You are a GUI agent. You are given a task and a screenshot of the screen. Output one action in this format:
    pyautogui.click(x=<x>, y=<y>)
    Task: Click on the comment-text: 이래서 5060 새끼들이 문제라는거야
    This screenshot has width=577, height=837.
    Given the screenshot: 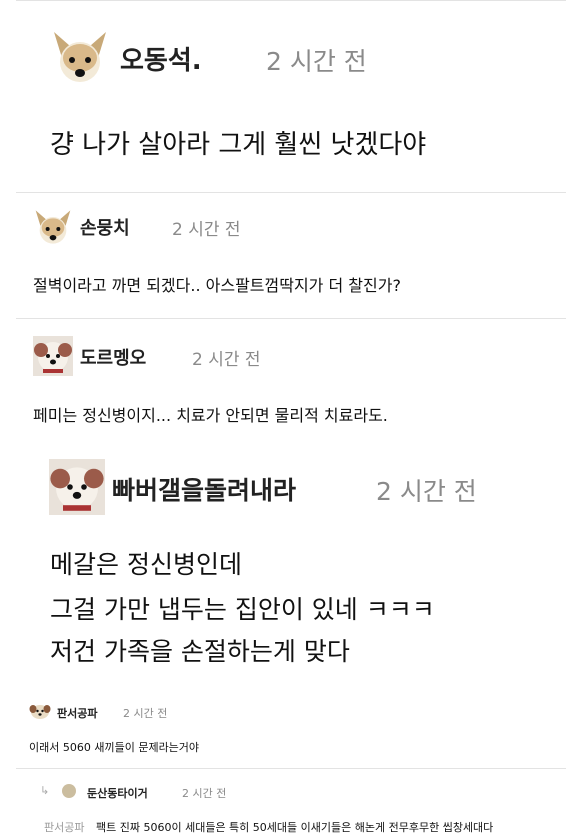 What is the action you would take?
    pyautogui.click(x=114, y=747)
    